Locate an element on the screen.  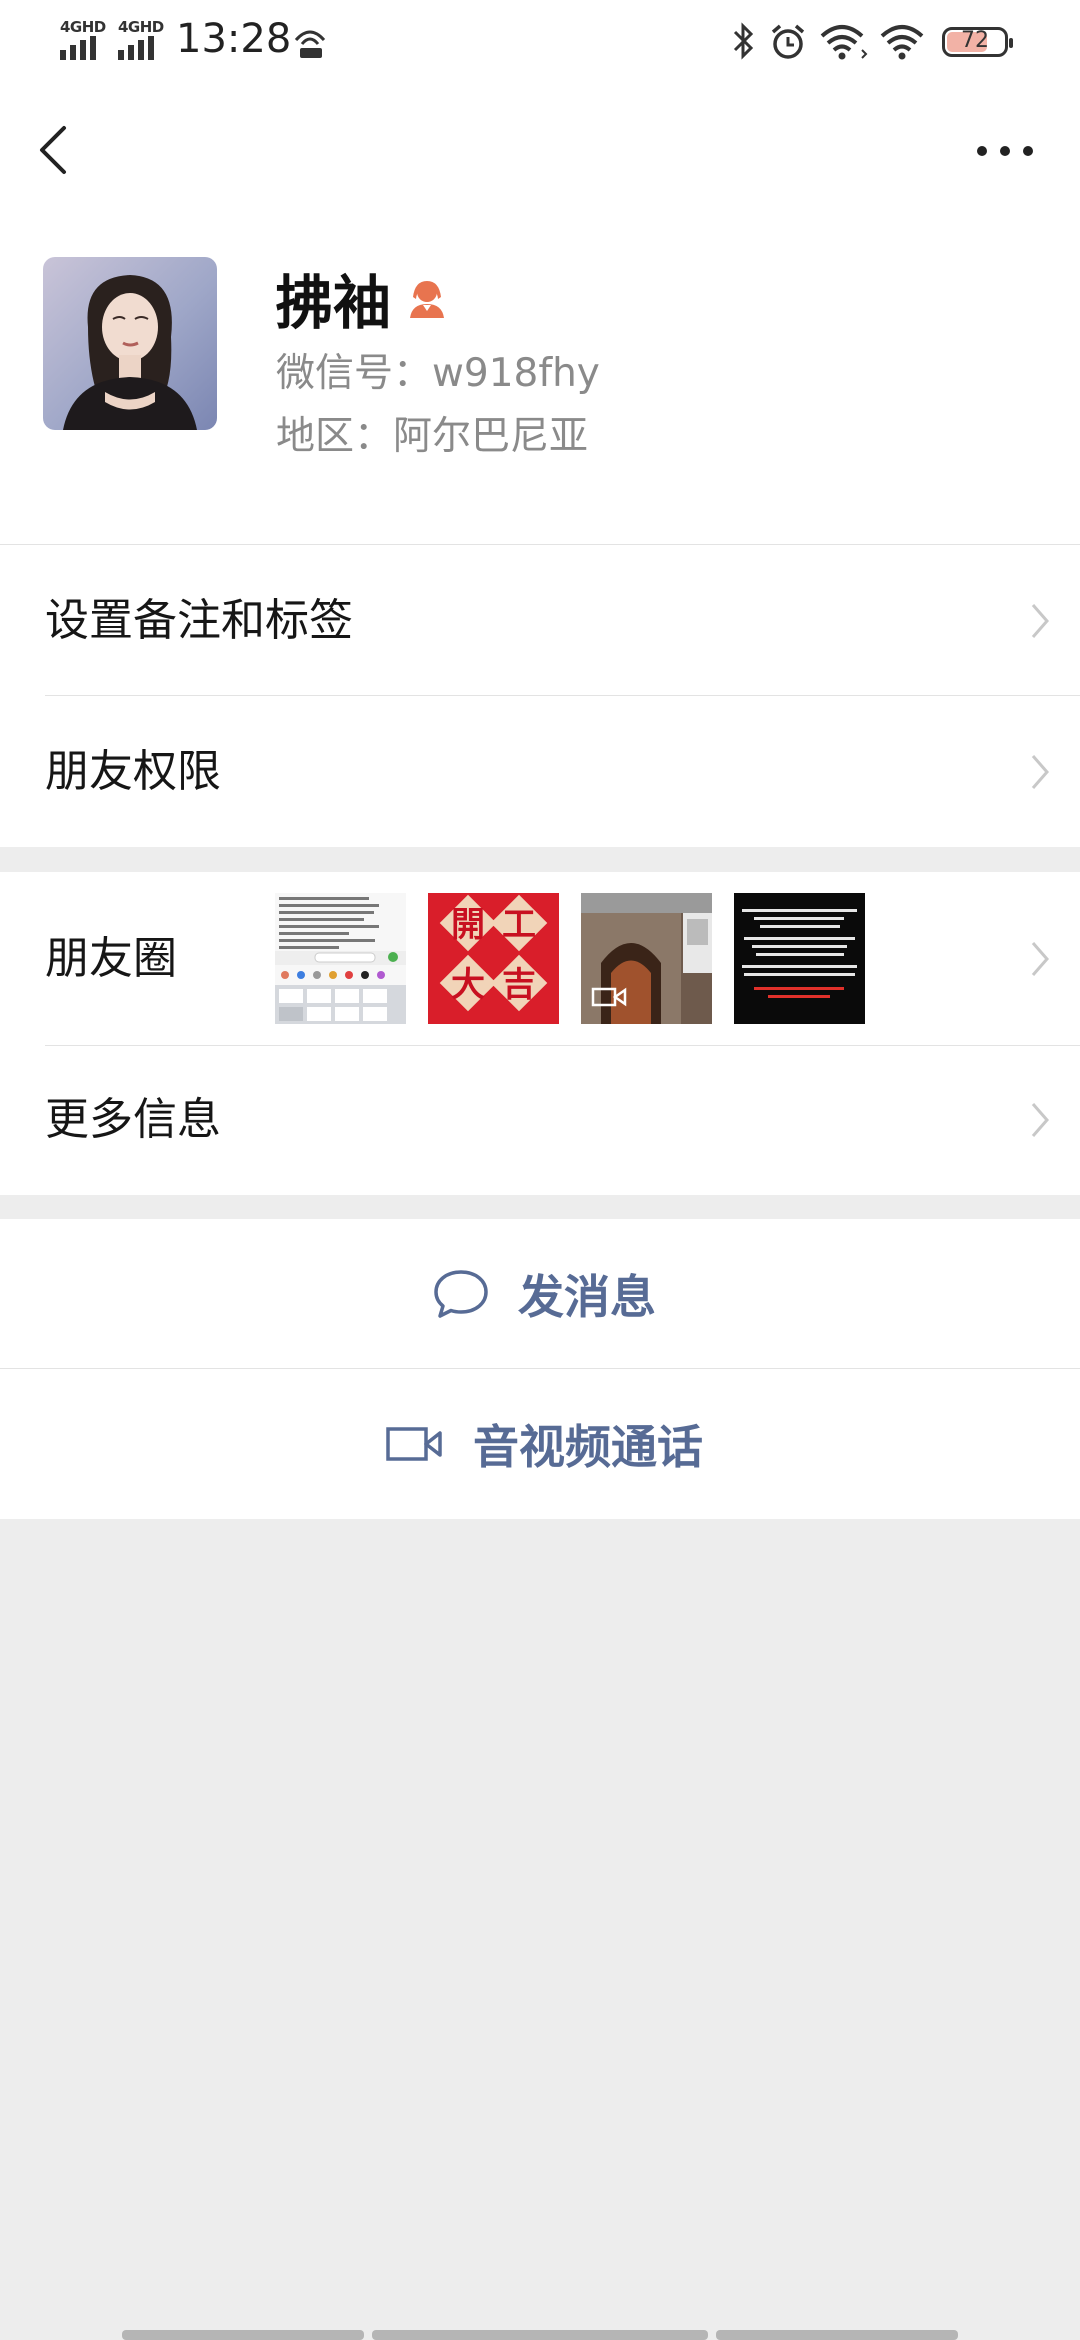
settings-section: 设置备注和标签 朋友权限 is located at coordinates (540, 696).